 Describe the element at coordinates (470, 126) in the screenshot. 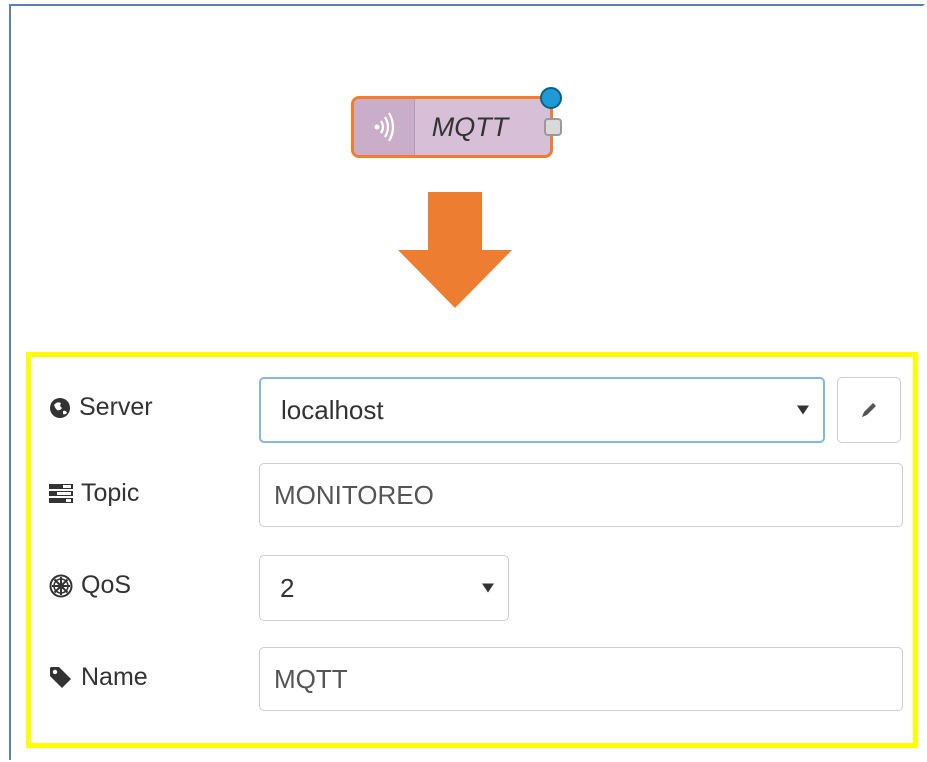

I see `node-label: MQTT` at that location.